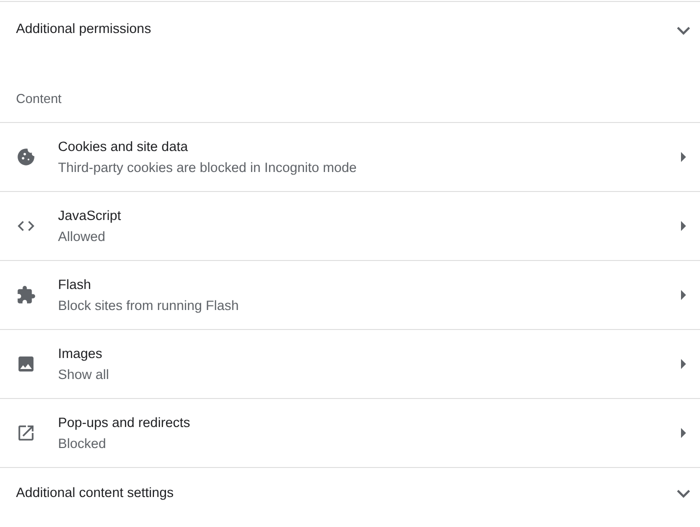  What do you see at coordinates (26, 433) in the screenshot?
I see `open-in-new-icon` at bounding box center [26, 433].